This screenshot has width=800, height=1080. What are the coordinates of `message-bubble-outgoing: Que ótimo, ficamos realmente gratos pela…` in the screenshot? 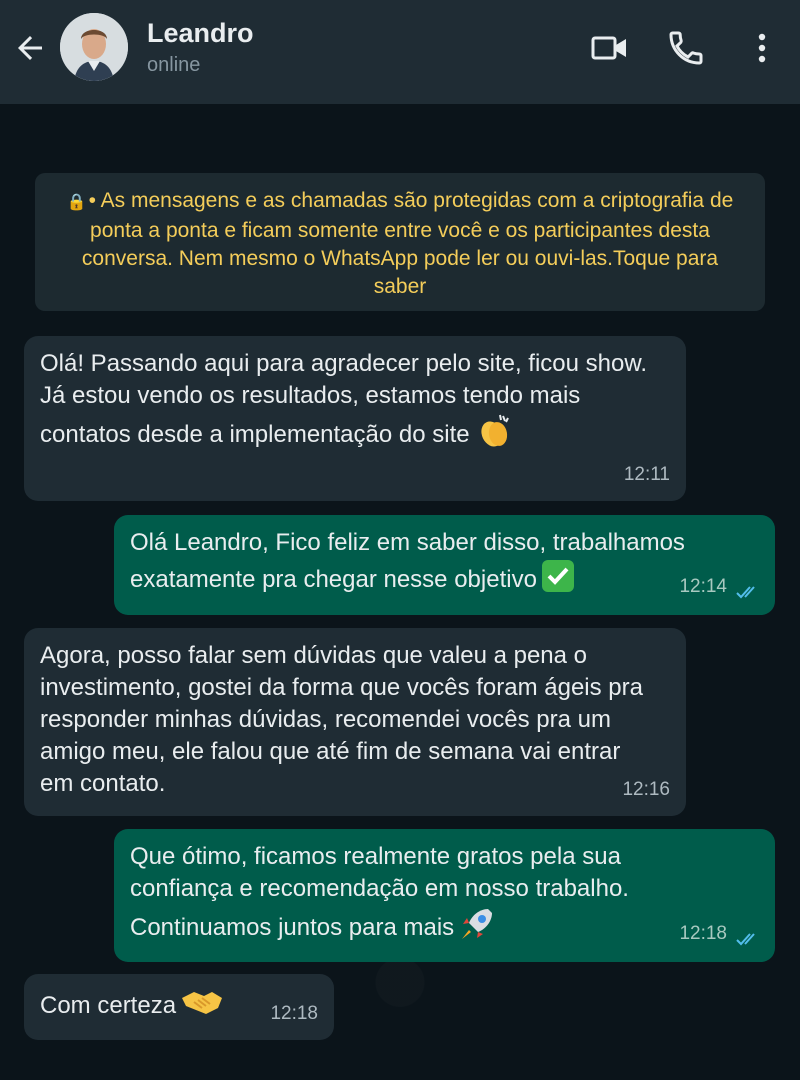 It's located at (444, 895).